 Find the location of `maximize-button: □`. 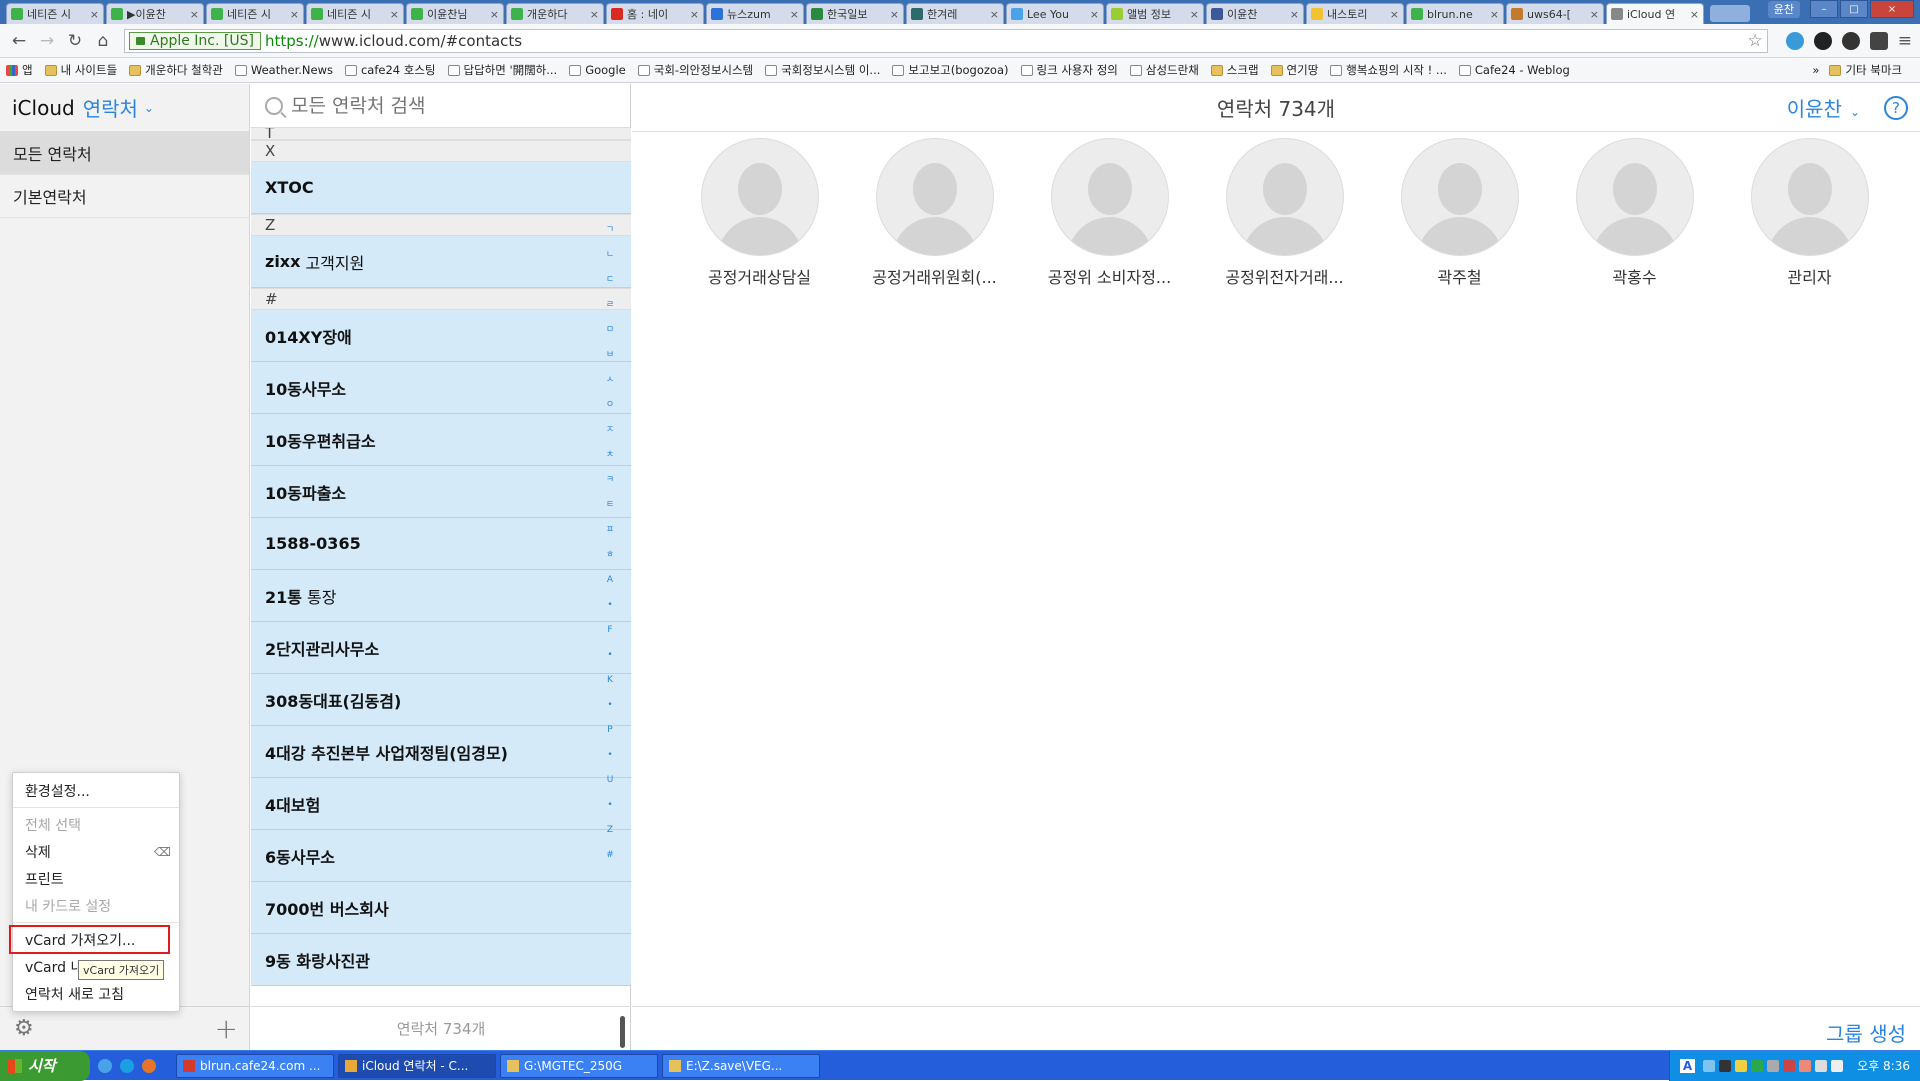

maximize-button: □ is located at coordinates (1854, 9).